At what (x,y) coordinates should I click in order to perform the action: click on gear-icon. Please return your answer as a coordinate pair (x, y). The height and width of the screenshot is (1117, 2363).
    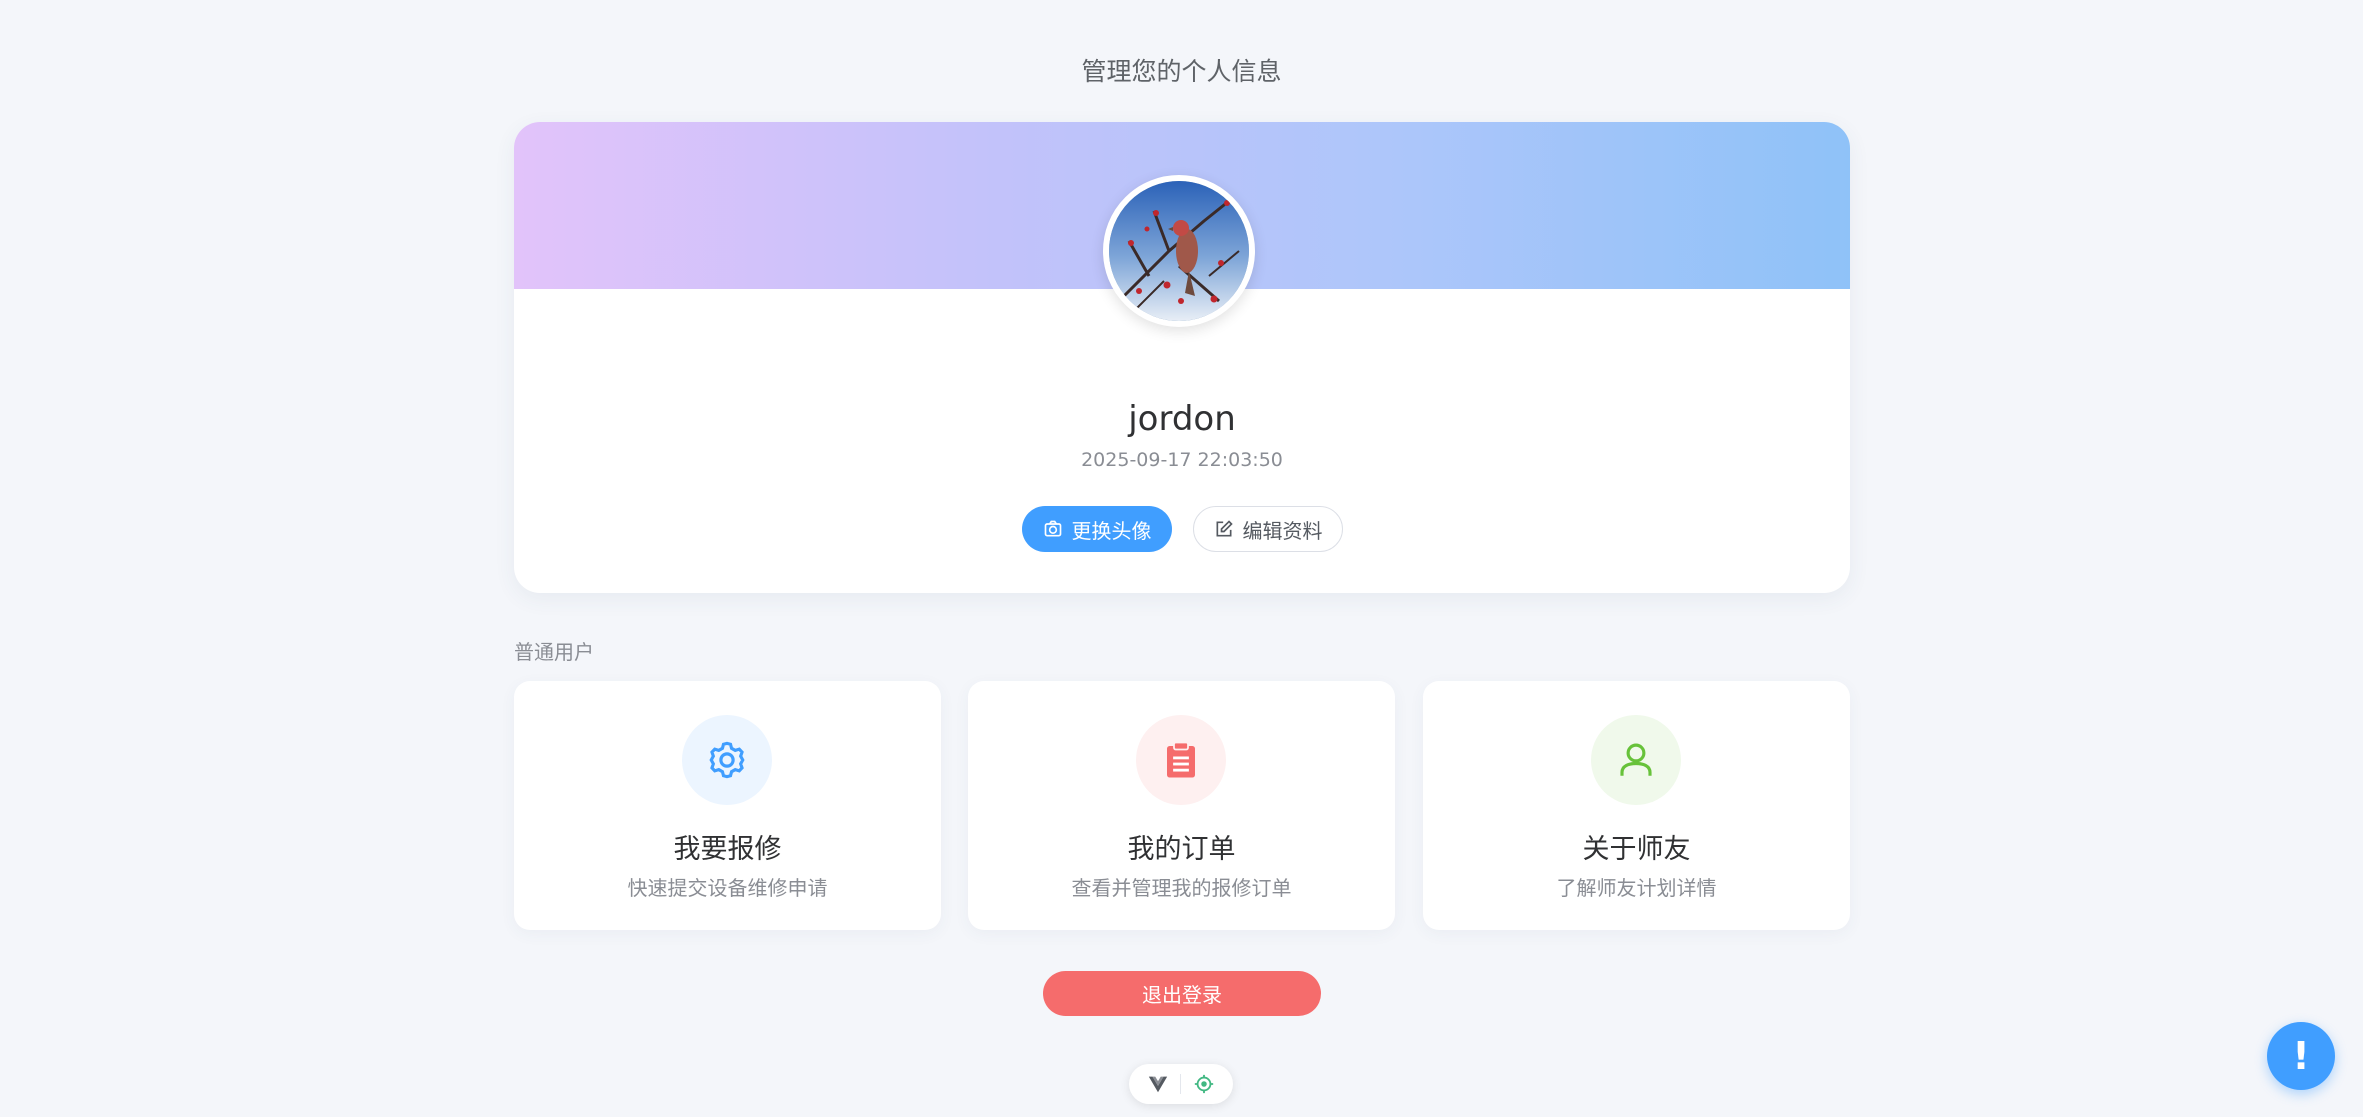
    Looking at the image, I should click on (727, 760).